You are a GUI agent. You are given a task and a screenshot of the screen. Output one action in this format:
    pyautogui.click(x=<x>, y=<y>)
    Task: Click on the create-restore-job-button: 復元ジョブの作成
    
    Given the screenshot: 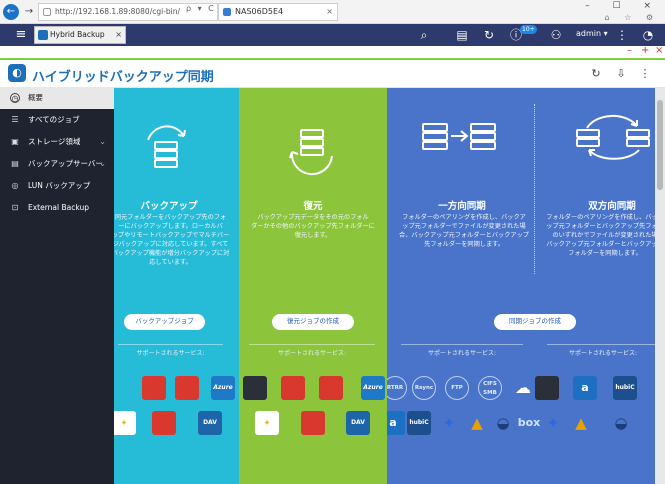 What is the action you would take?
    pyautogui.click(x=313, y=322)
    